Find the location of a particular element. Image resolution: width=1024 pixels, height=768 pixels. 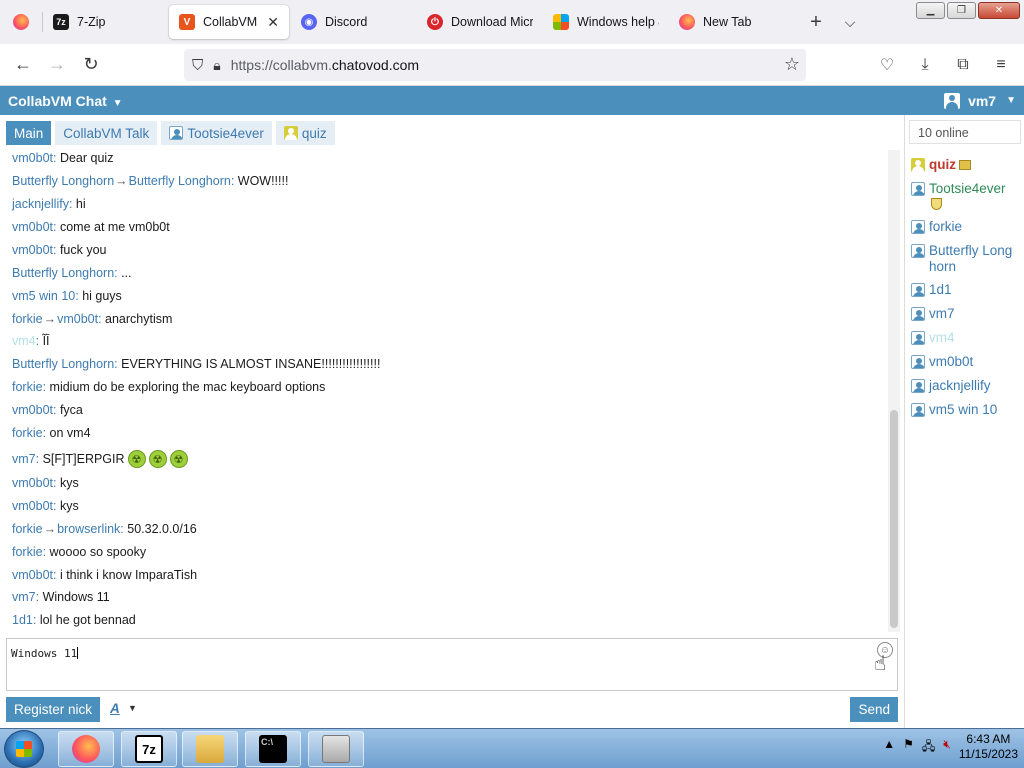

user-list-item: vm0b0t is located at coordinates (965, 362).